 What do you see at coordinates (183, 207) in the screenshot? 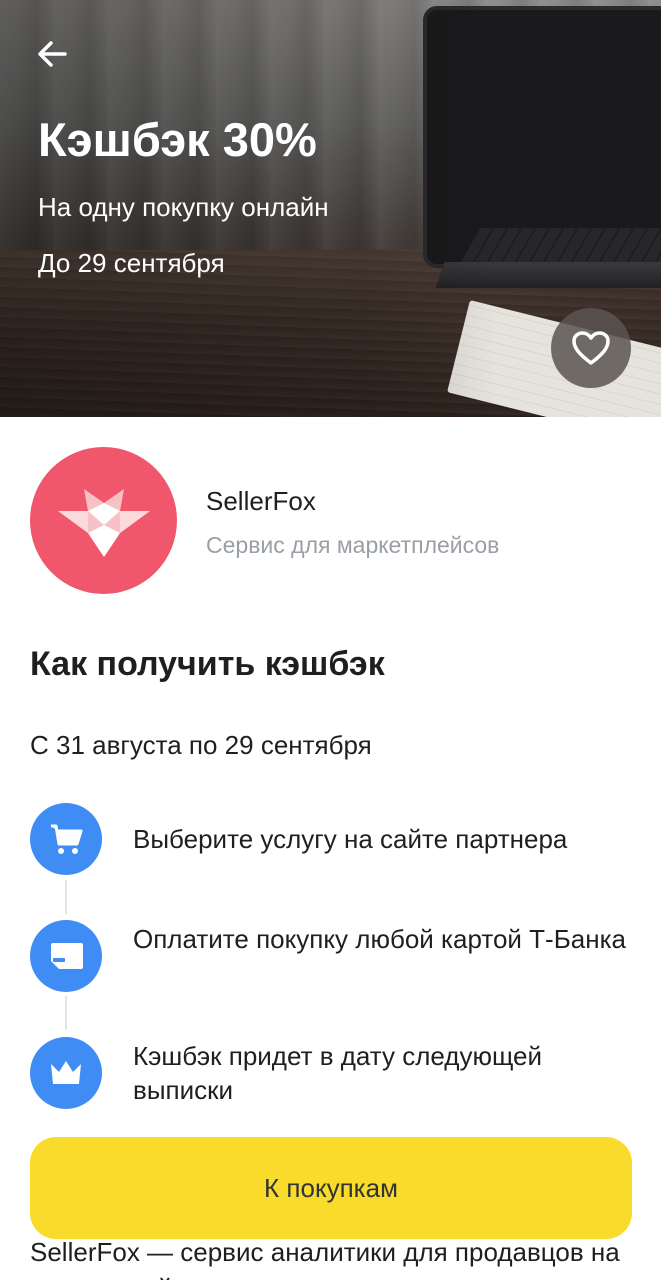
I see `hero-subtitle: На одну покупку онлайн` at bounding box center [183, 207].